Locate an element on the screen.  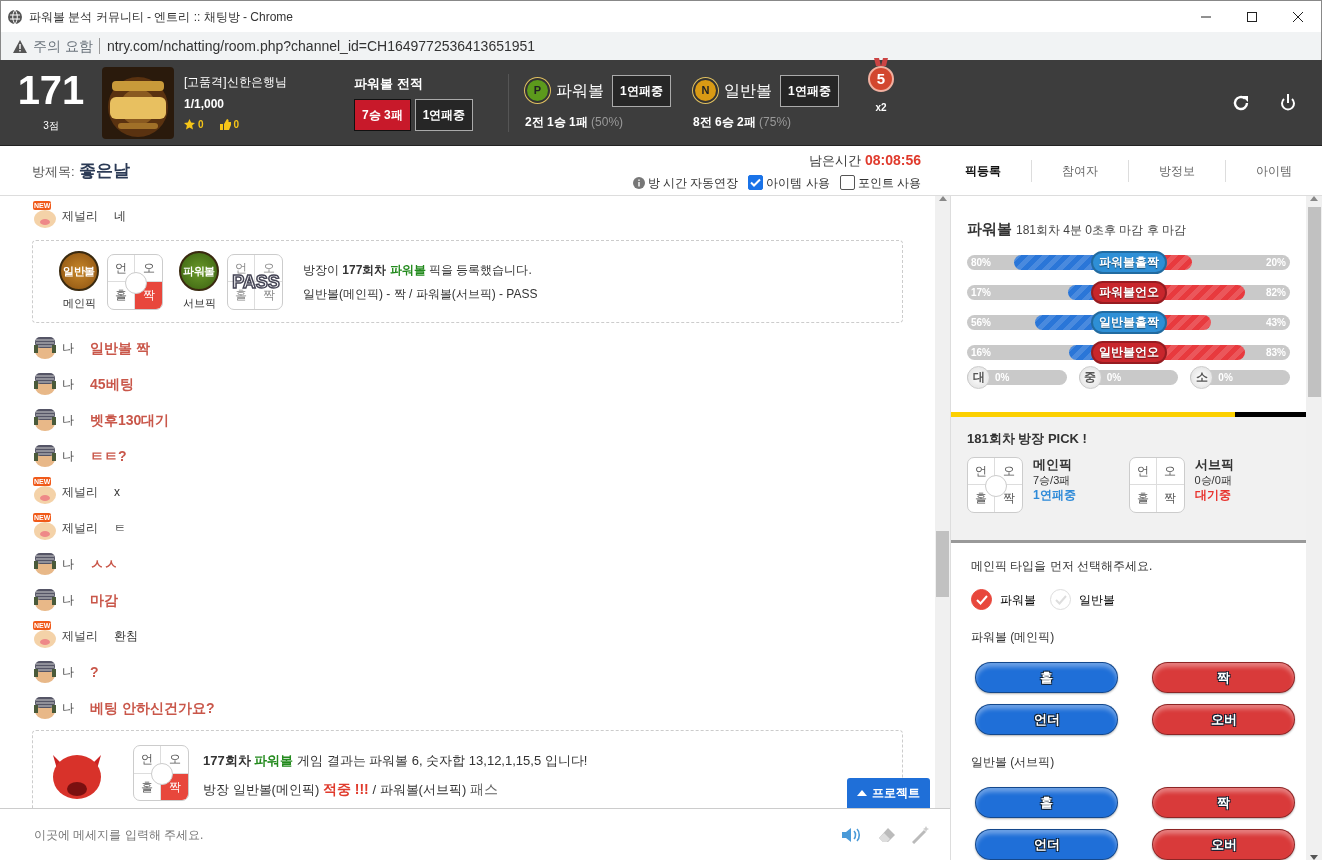
message-text: 방장 일반볼(메인픽) 적중 !!! / 파워볼(서브픽) 패스 is located at coordinates (351, 789).